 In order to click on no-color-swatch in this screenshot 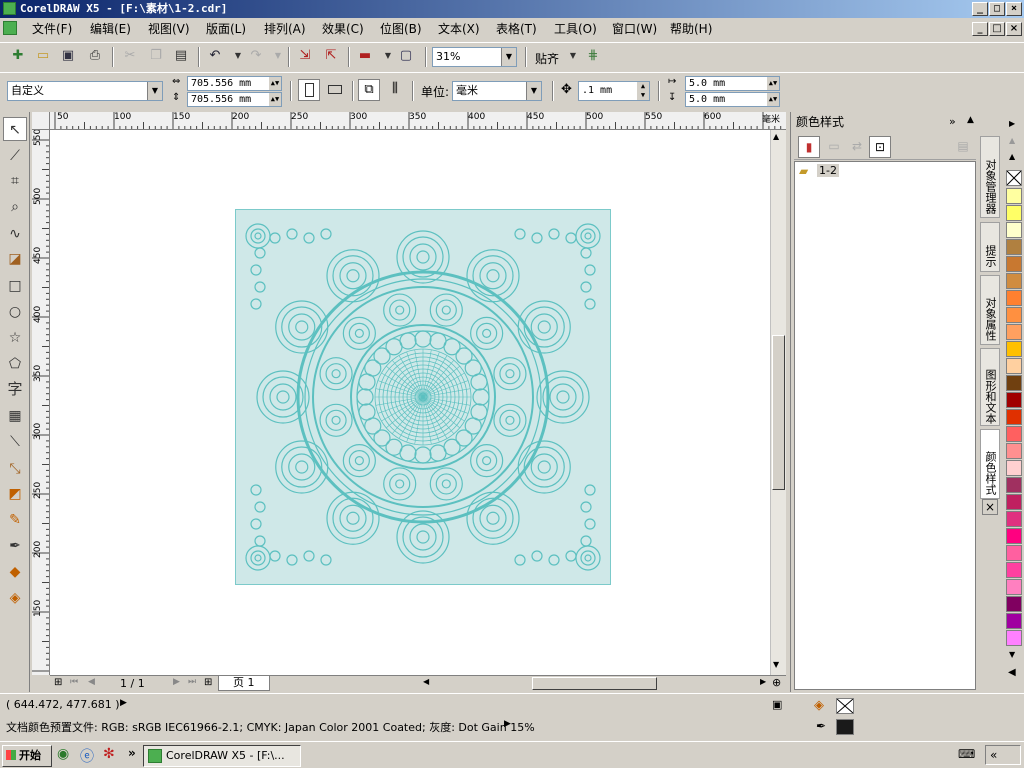, I will do `click(1014, 178)`.